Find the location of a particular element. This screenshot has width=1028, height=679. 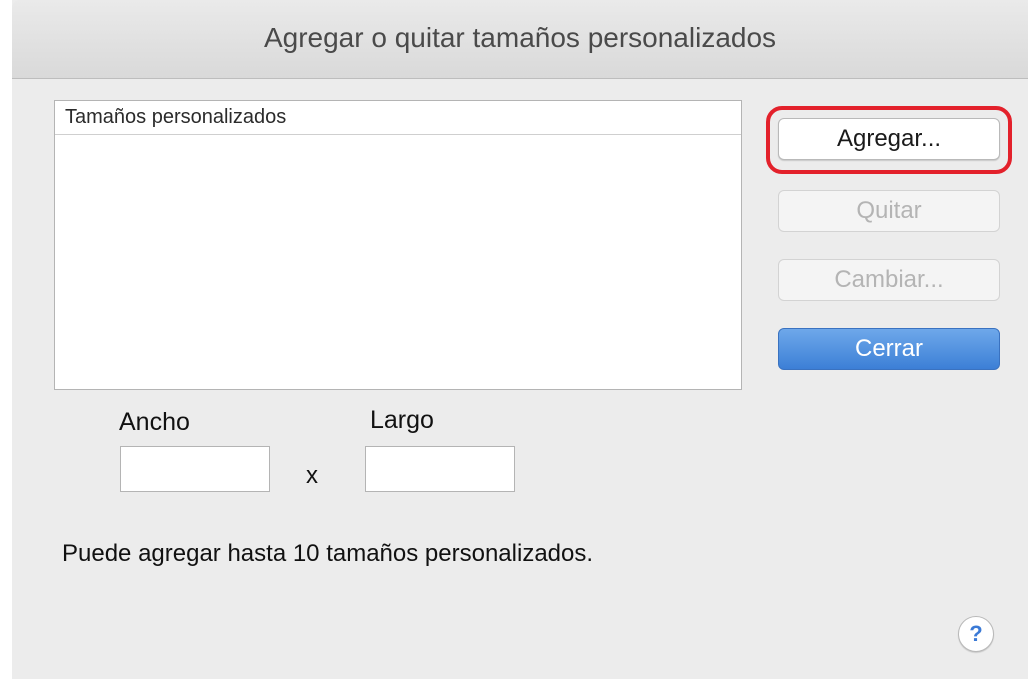

close-button: Cerrar is located at coordinates (889, 349).